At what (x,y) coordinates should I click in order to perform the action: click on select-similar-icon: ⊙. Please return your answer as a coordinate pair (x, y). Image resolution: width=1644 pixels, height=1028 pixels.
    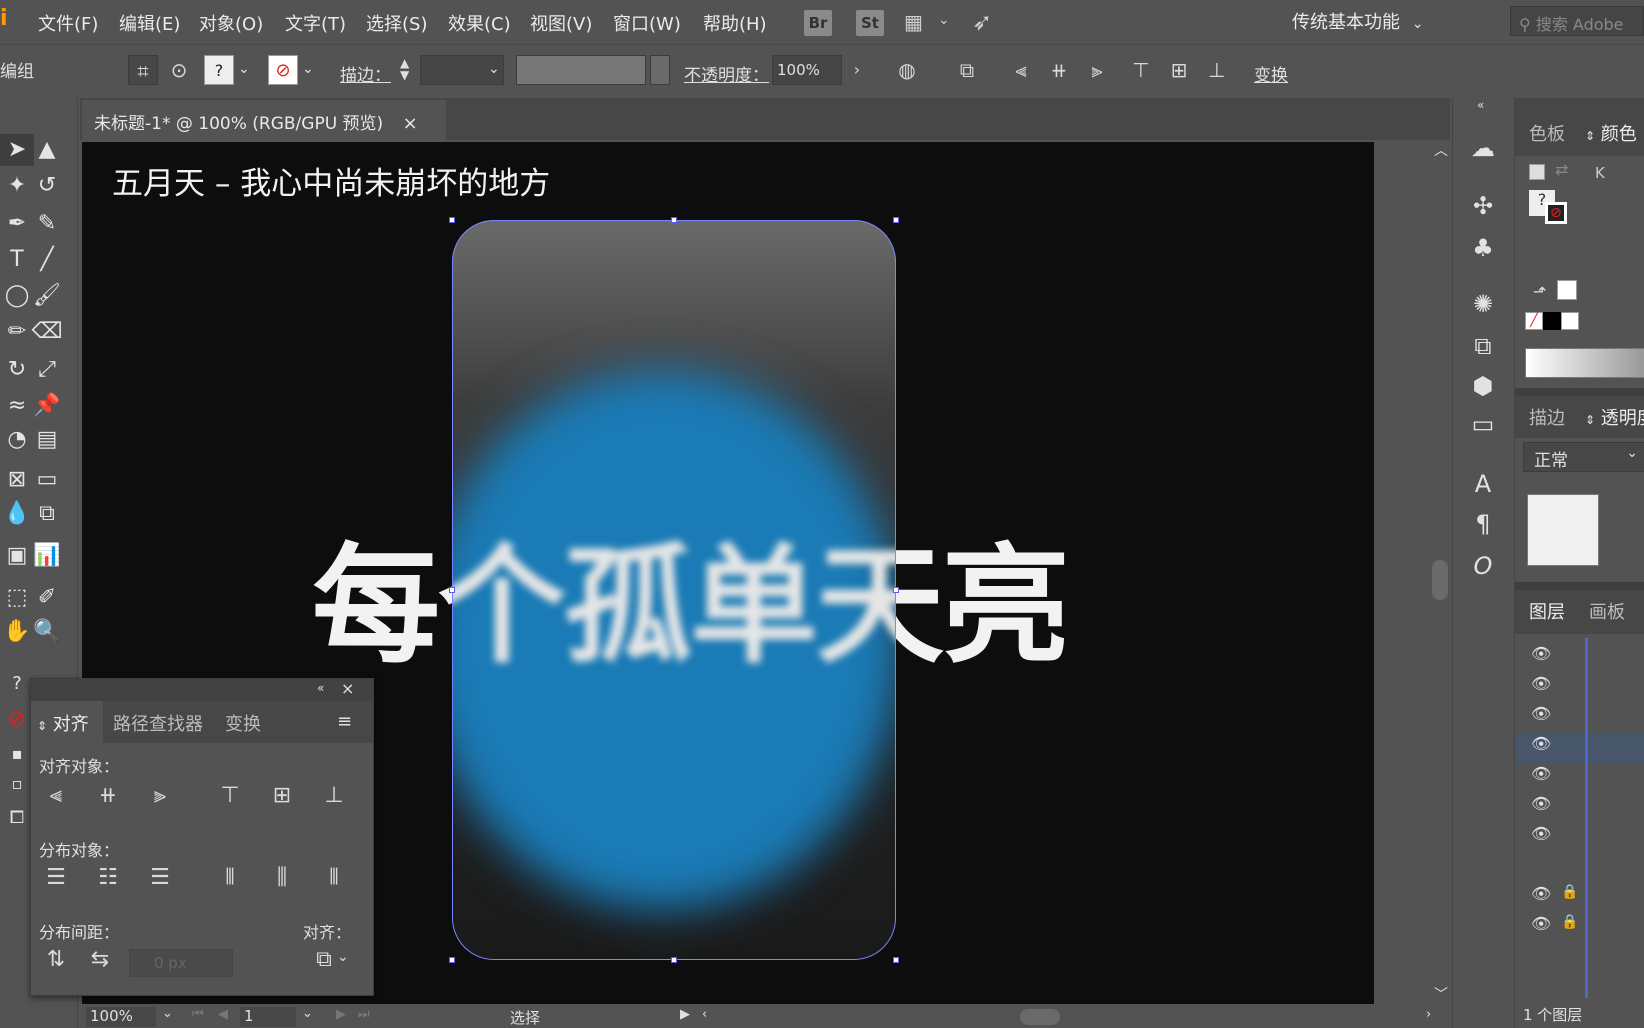
    Looking at the image, I should click on (179, 70).